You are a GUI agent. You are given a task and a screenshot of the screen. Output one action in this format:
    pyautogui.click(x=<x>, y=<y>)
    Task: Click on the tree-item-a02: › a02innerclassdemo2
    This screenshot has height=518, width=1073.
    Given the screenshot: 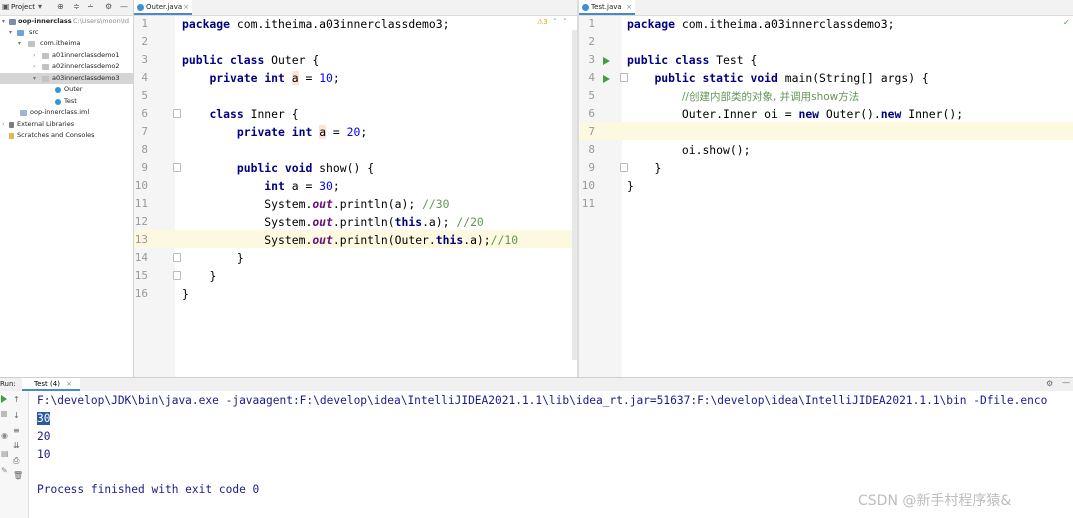 What is the action you would take?
    pyautogui.click(x=66, y=66)
    